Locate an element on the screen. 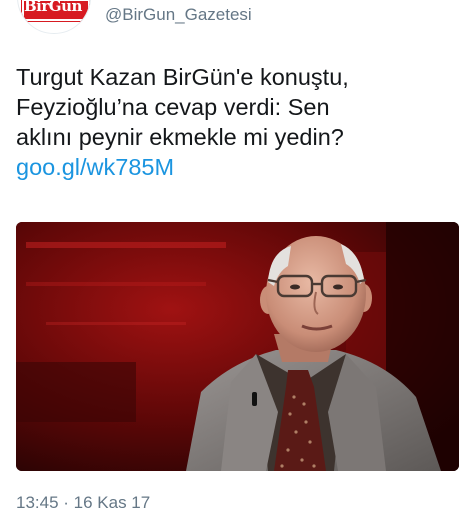  tweet-text-line: aklını peynir ekmekle mi yedin? is located at coordinates (180, 137).